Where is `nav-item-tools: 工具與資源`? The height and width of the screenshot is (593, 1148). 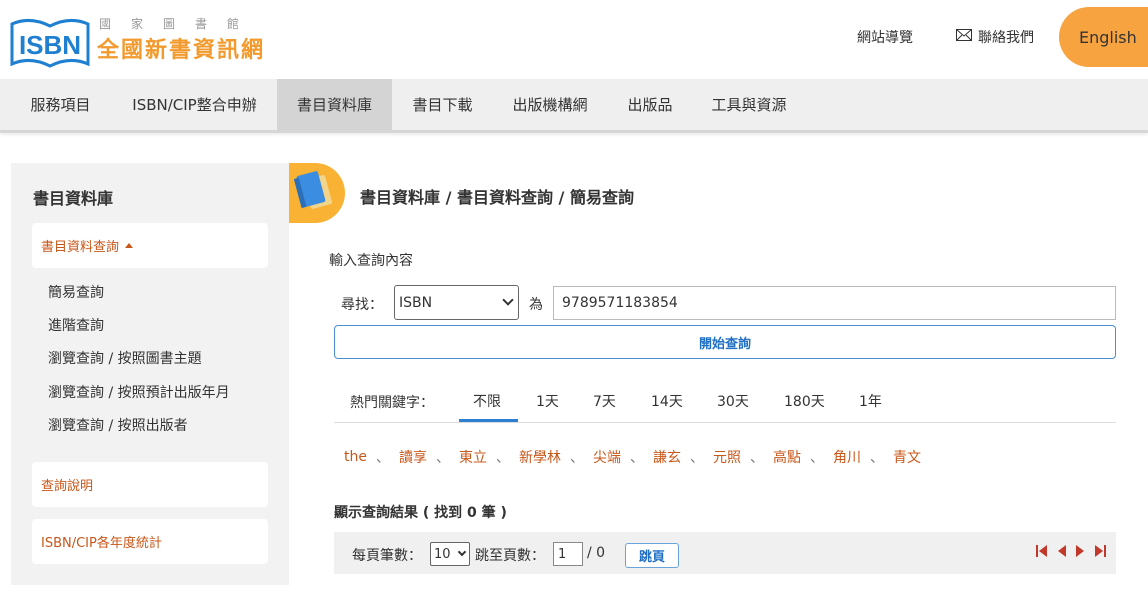 nav-item-tools: 工具與資源 is located at coordinates (749, 104).